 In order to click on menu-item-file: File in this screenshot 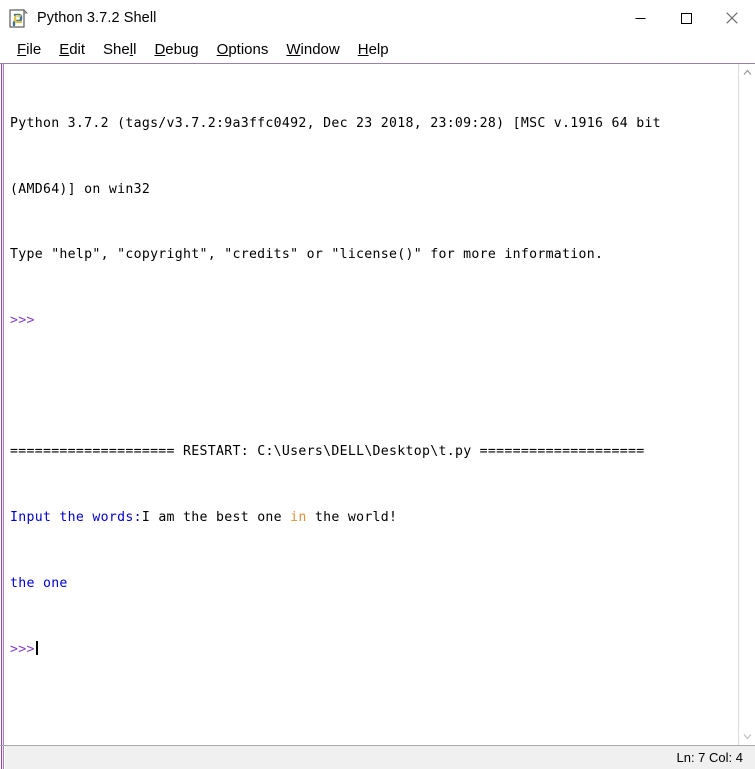, I will do `click(29, 49)`.